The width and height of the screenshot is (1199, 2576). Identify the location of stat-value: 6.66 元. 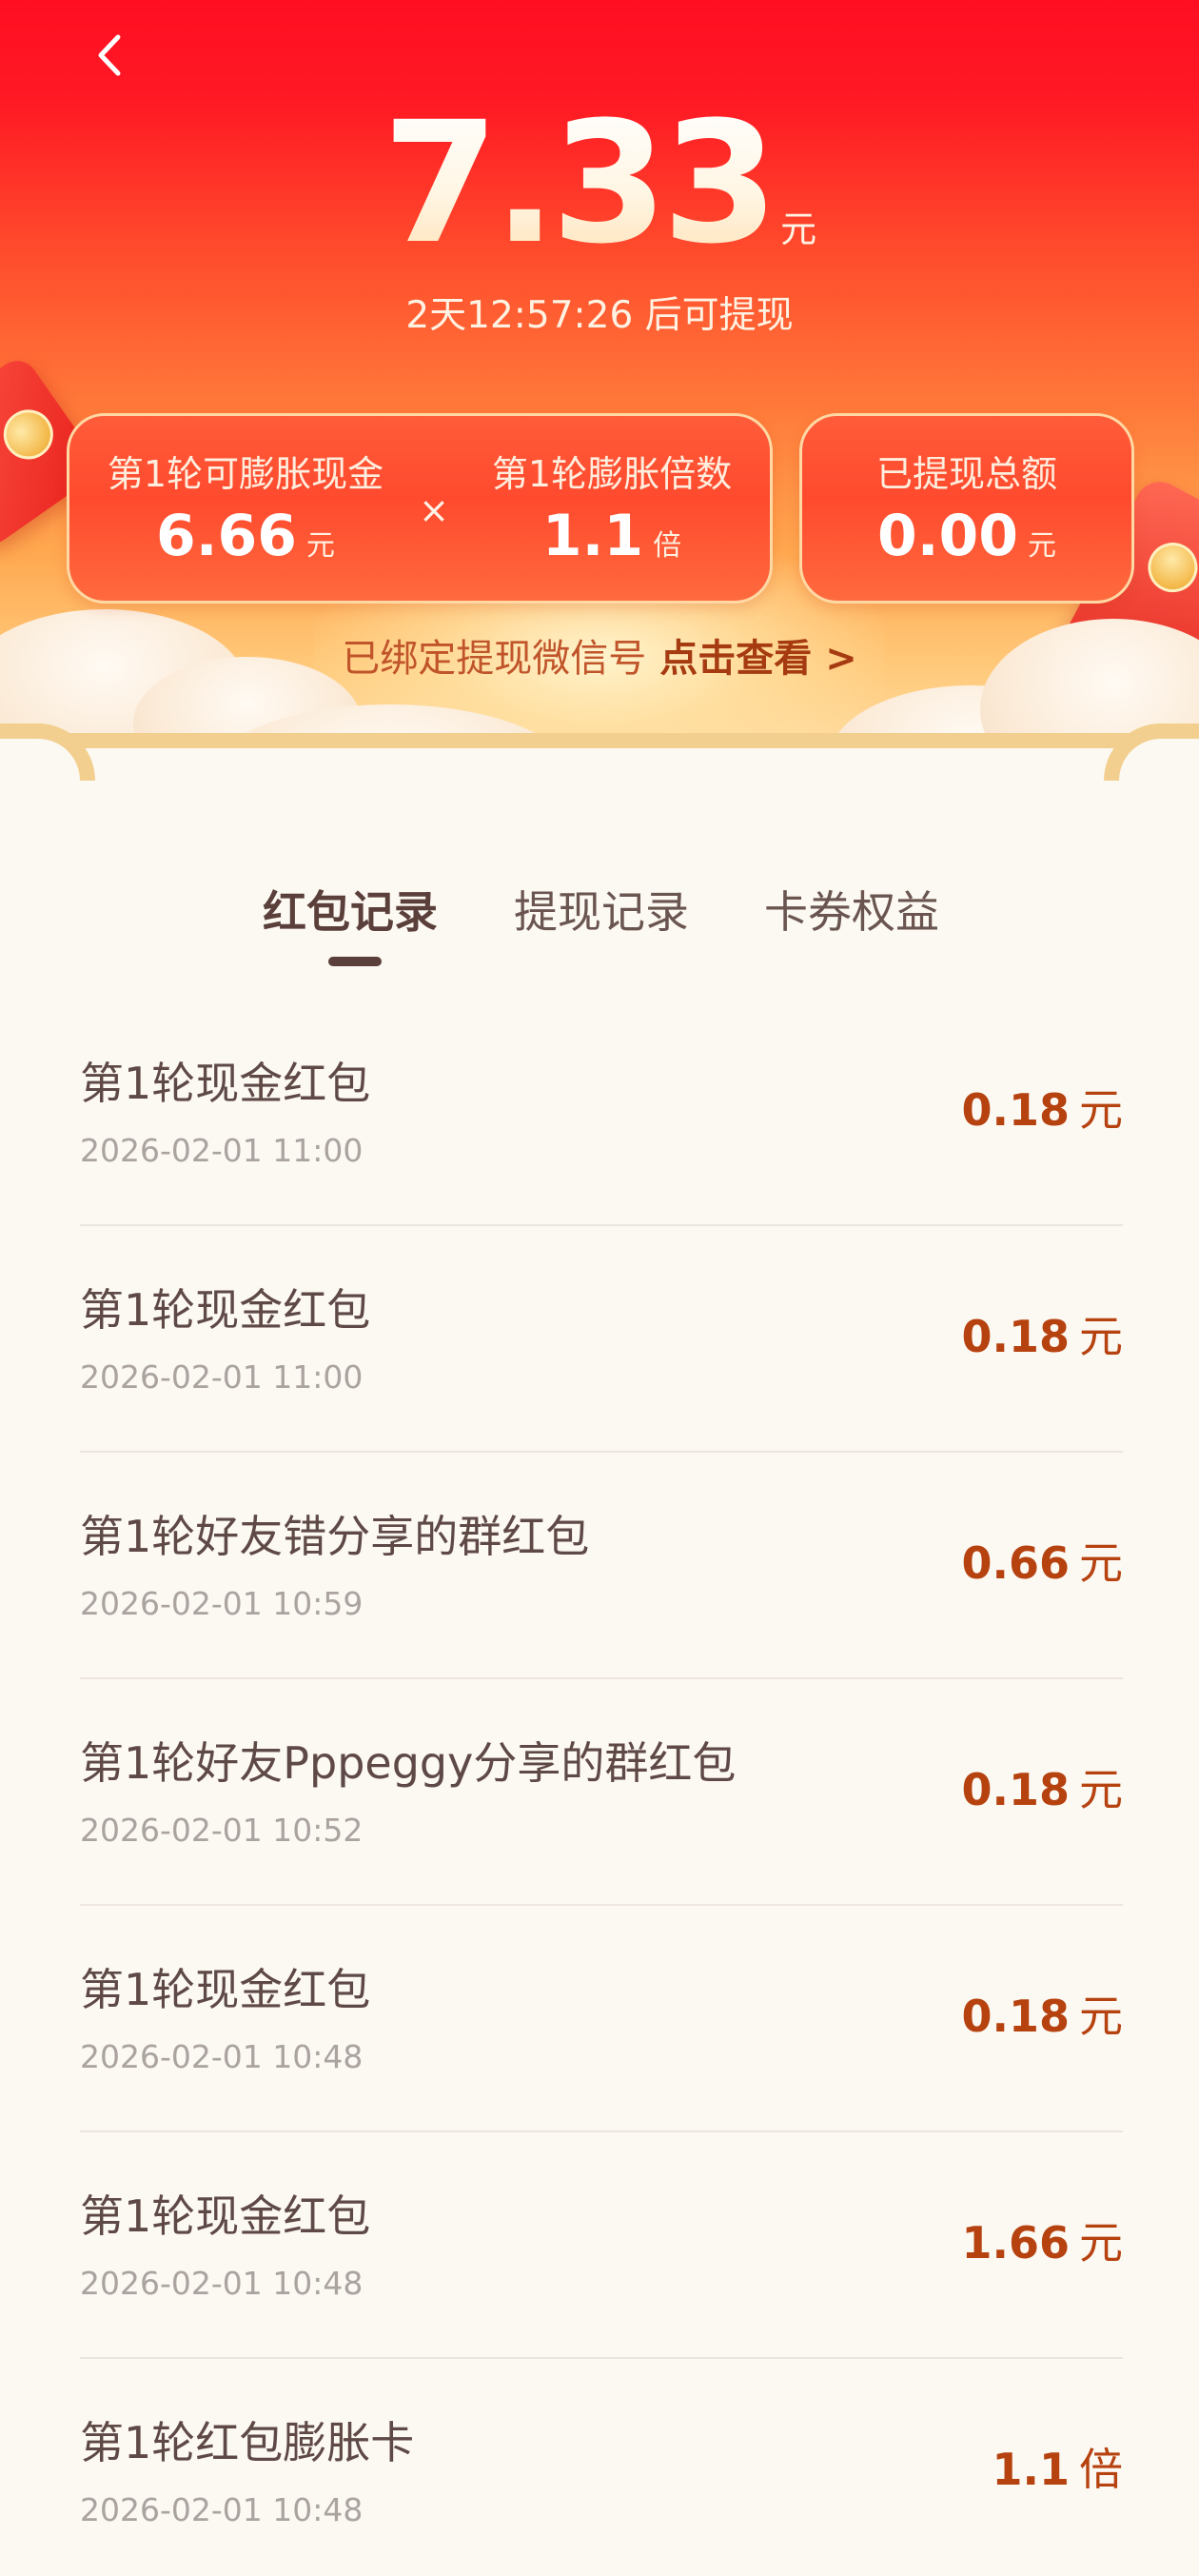
(245, 536).